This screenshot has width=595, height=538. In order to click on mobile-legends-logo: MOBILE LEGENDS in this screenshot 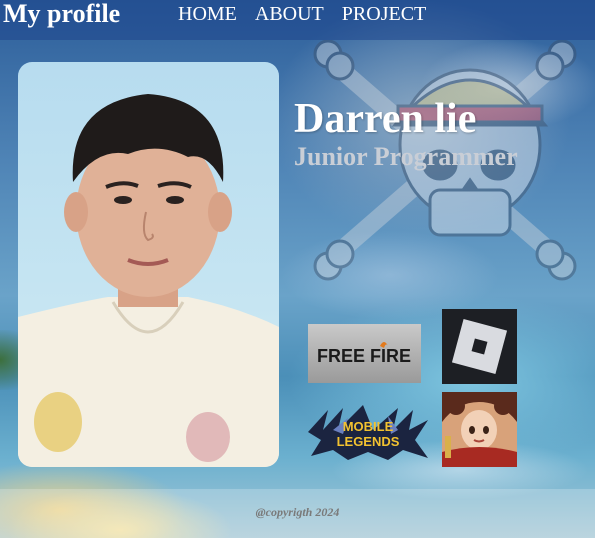, I will do `click(368, 432)`.